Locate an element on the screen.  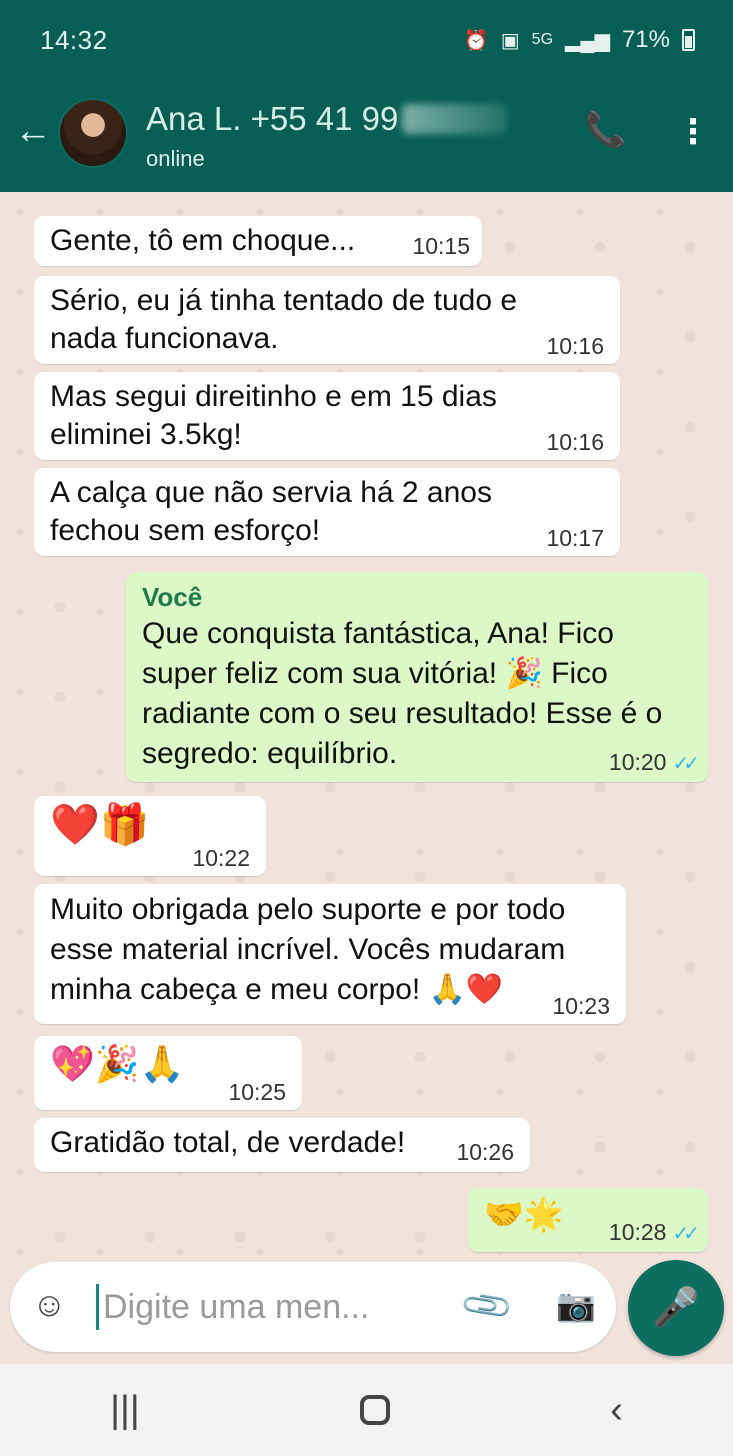
message-bubble: 🤝🌟 10:28 ✓✓ is located at coordinates (588, 1220).